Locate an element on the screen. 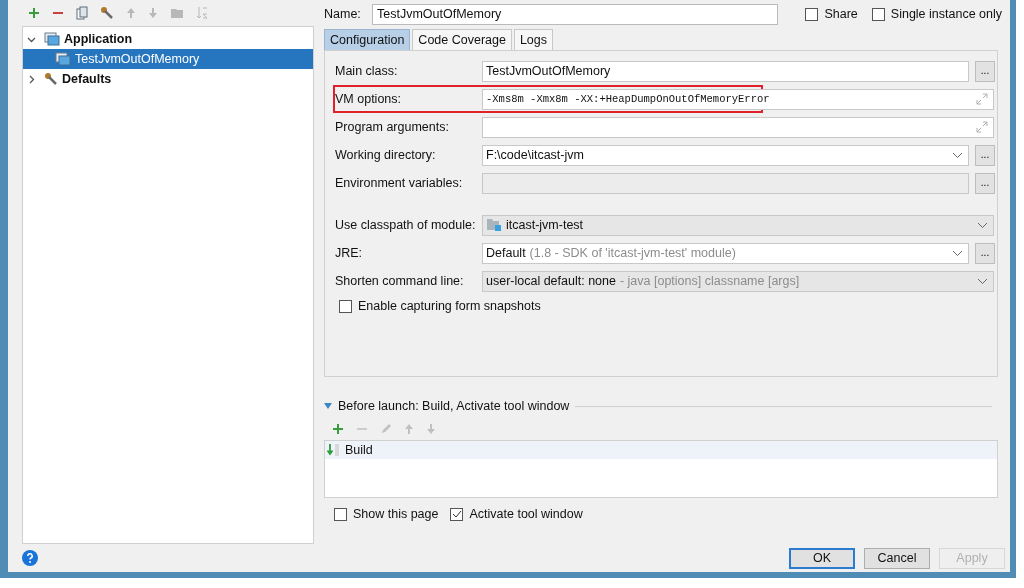 The height and width of the screenshot is (588, 1024). input-field: TestJvmOutOfMemory is located at coordinates (725, 71).